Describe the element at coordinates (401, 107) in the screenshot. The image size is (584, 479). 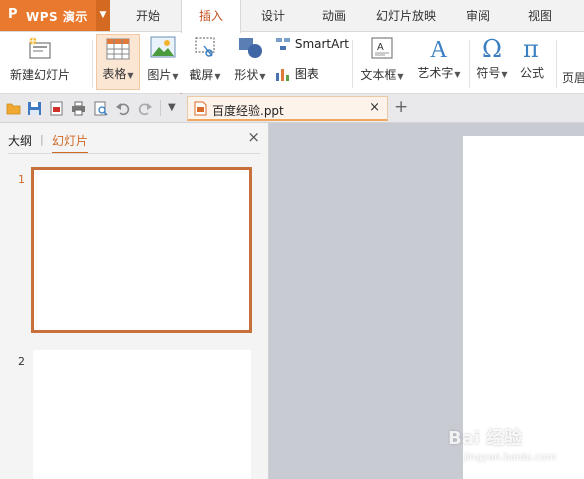
I see `new-tab-plus-icon: +` at that location.